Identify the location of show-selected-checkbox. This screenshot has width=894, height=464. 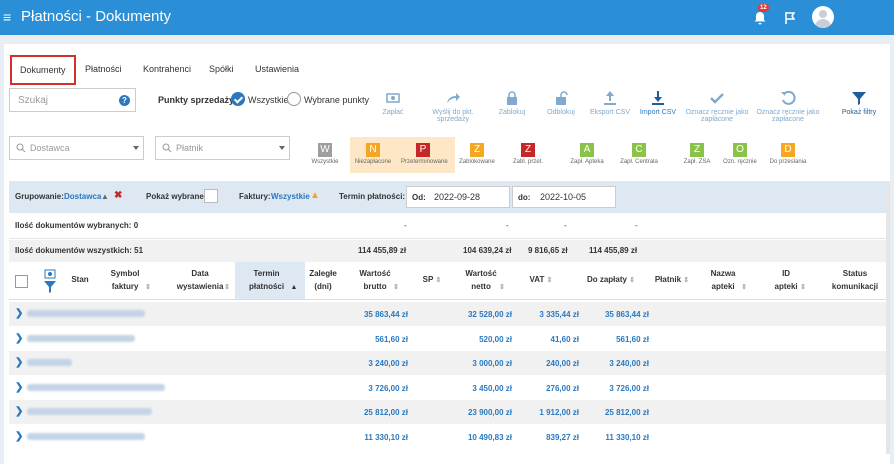
(211, 196).